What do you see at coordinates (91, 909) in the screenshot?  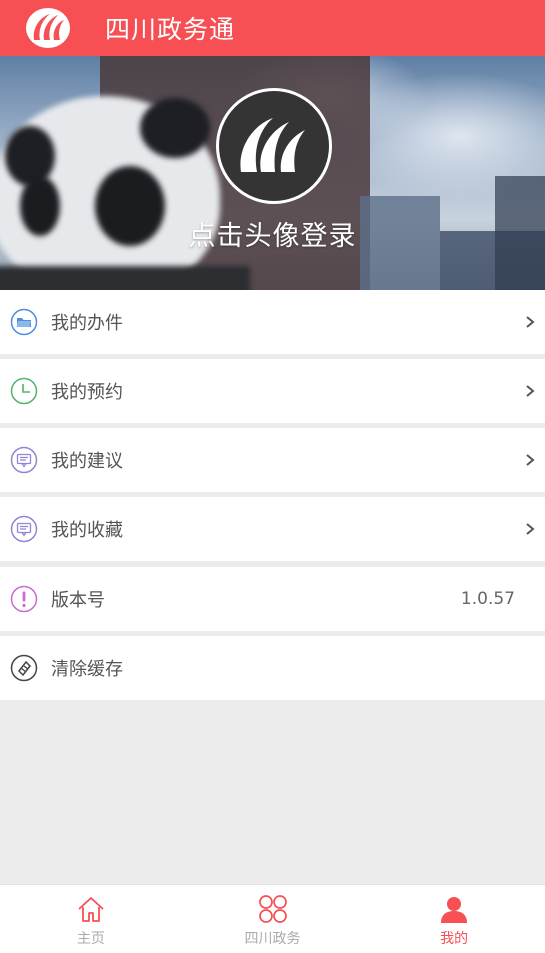 I see `home-icon` at bounding box center [91, 909].